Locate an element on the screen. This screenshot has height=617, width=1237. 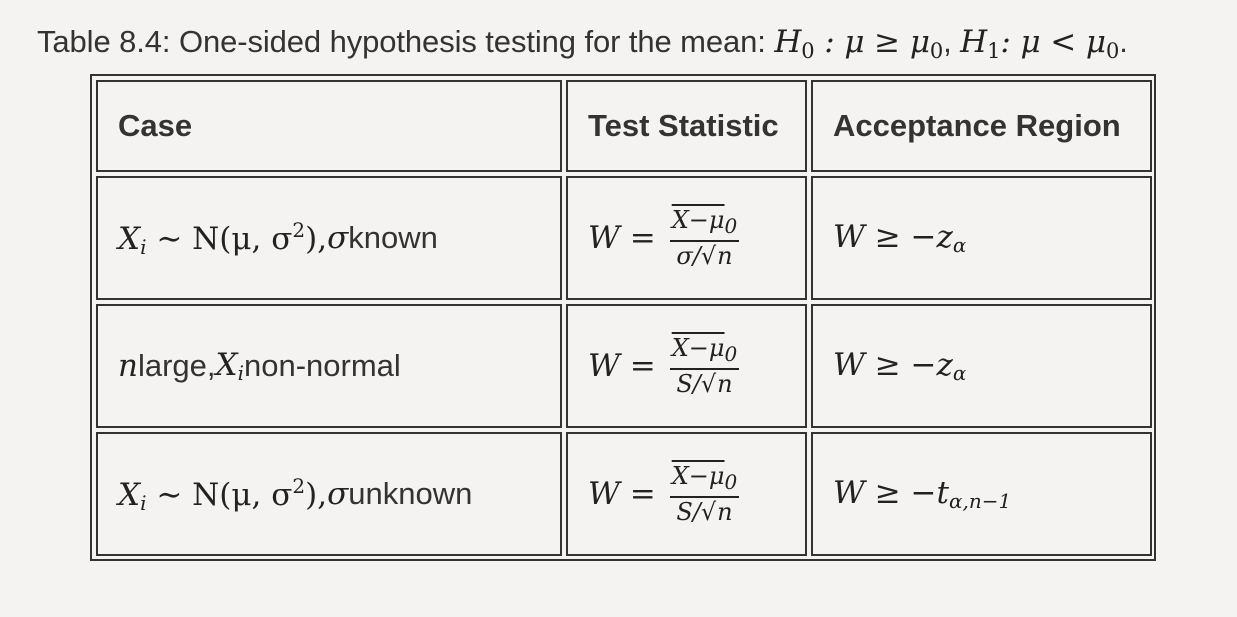
header-acceptance-region: Acceptance Region is located at coordinates (981, 126).